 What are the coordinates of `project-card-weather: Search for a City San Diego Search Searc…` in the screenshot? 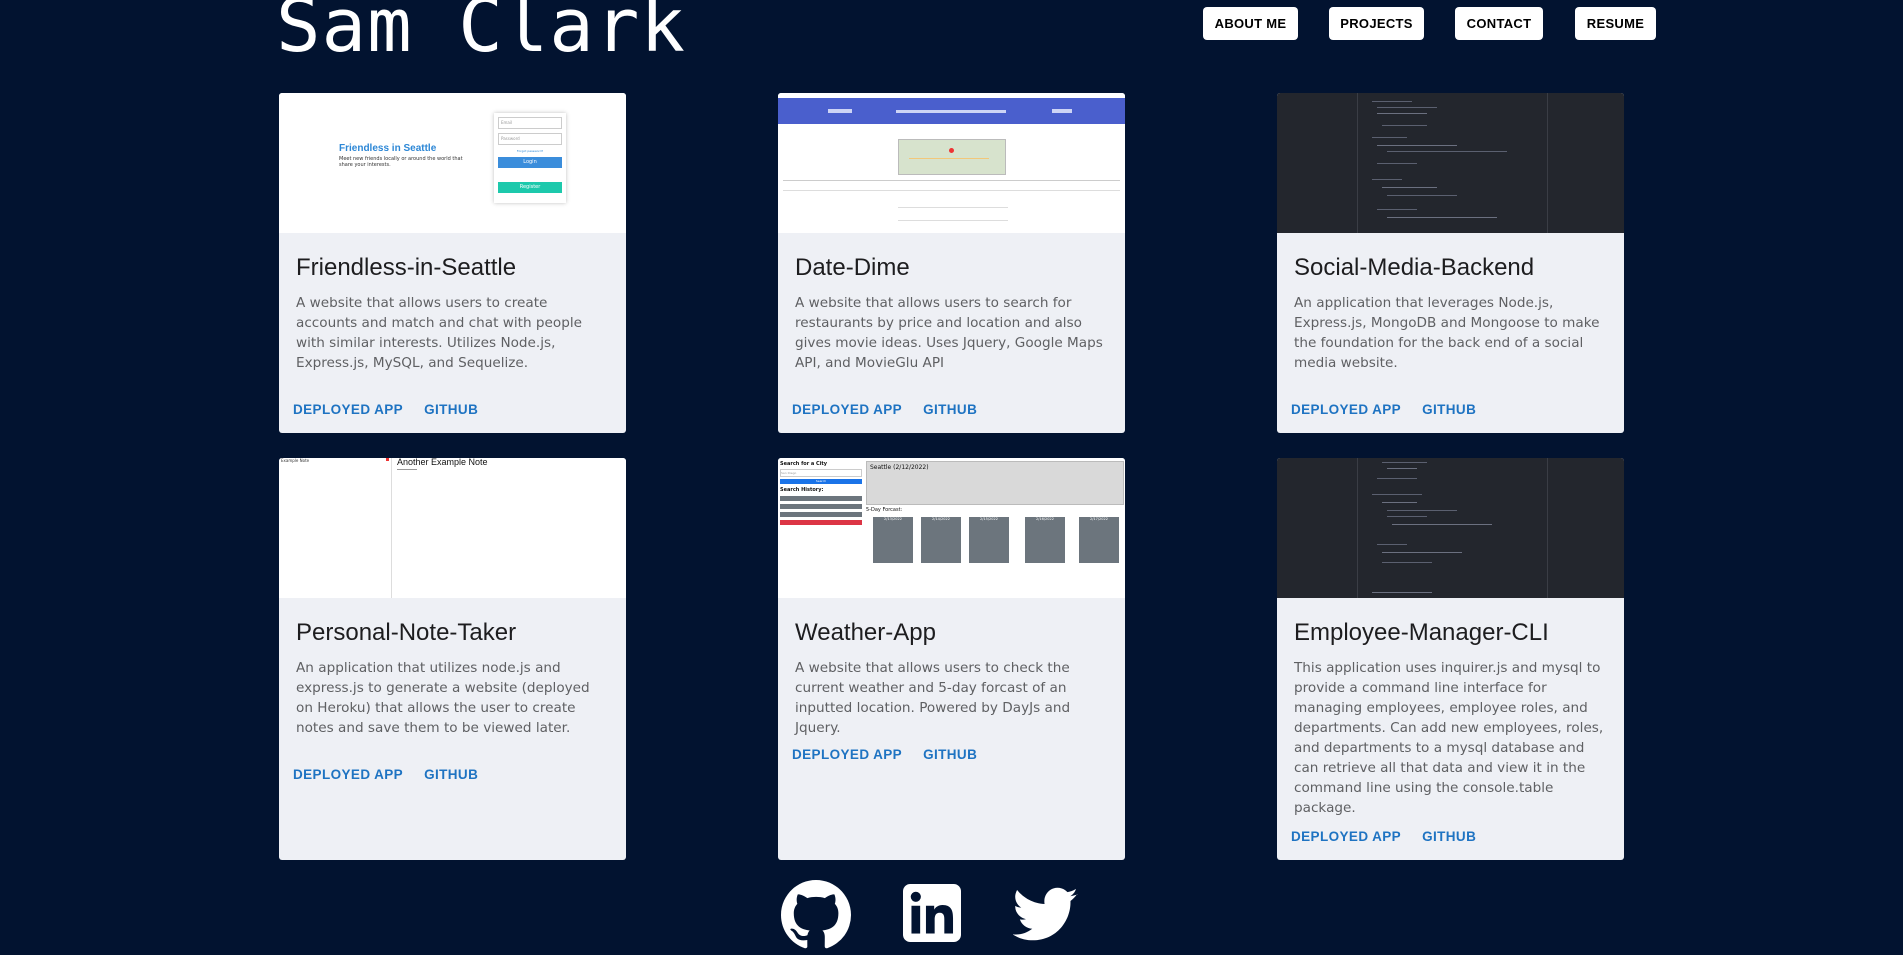 It's located at (951, 659).